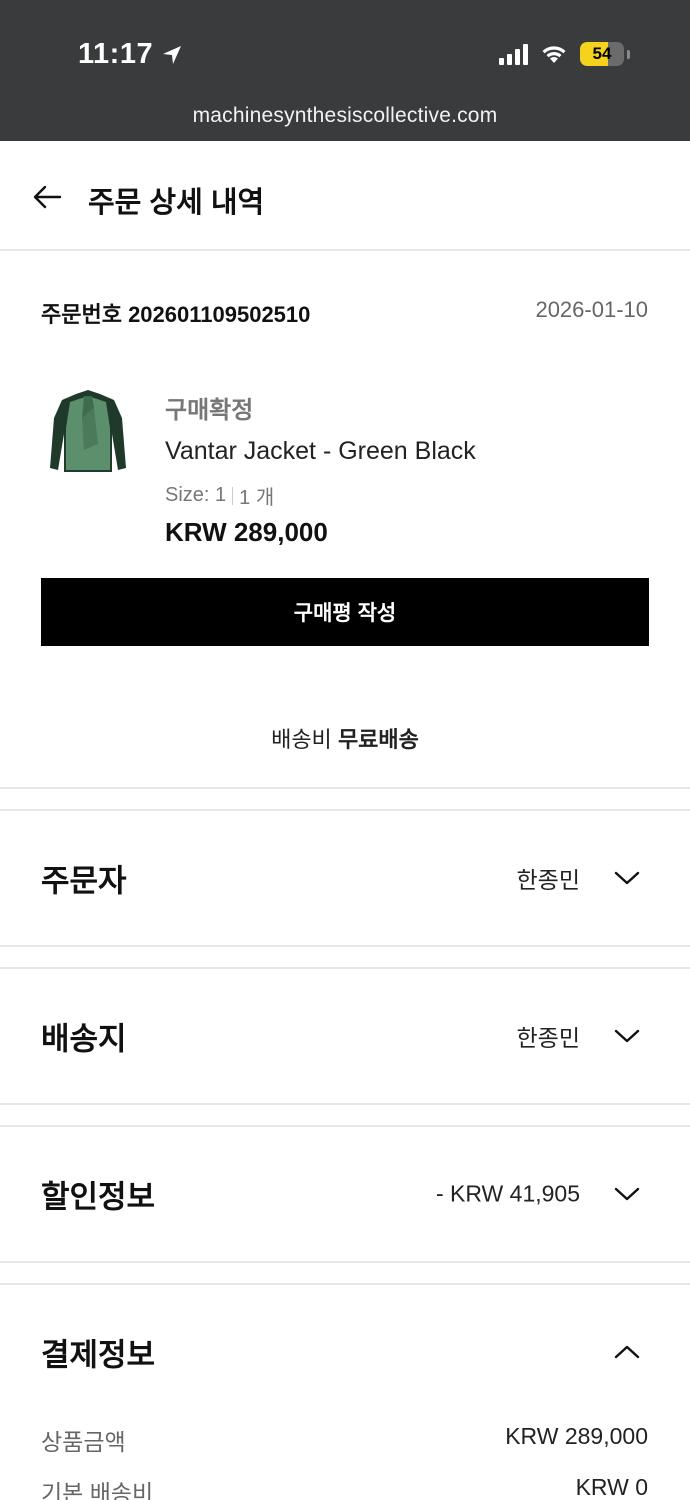 The image size is (690, 1500). Describe the element at coordinates (344, 1487) in the screenshot. I see `payment-row: 기본 배송비 KRW 0` at that location.